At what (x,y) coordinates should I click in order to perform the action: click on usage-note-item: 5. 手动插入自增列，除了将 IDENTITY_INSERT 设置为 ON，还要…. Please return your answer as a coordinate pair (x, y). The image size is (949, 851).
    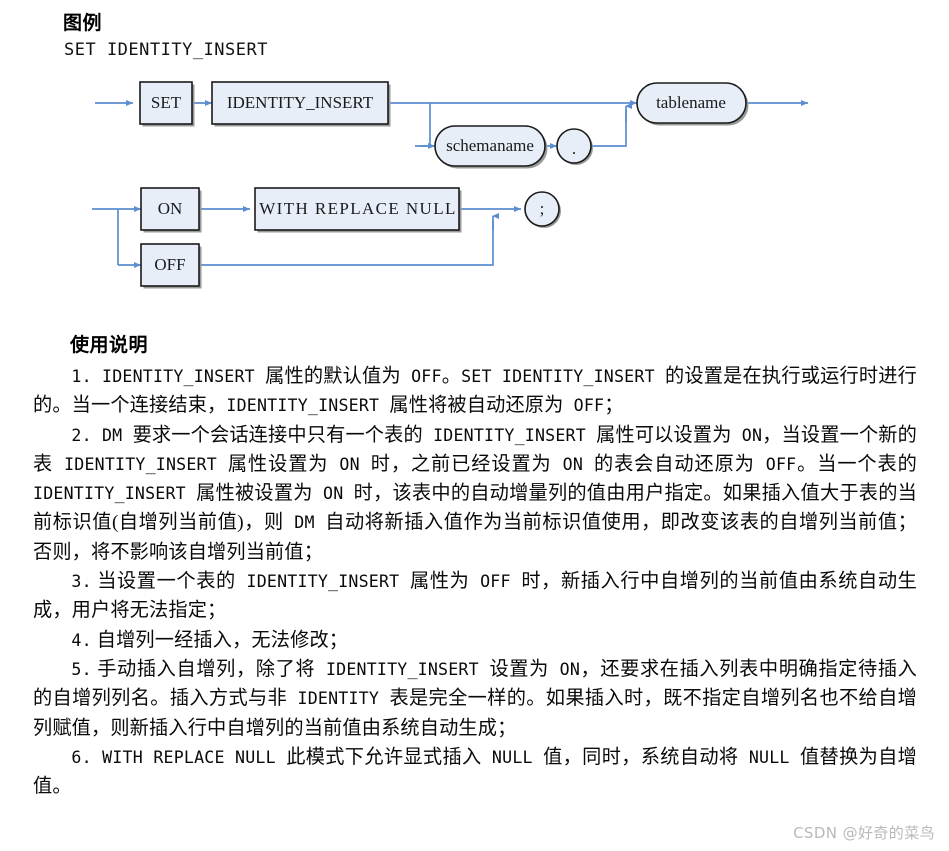
    Looking at the image, I should click on (475, 699).